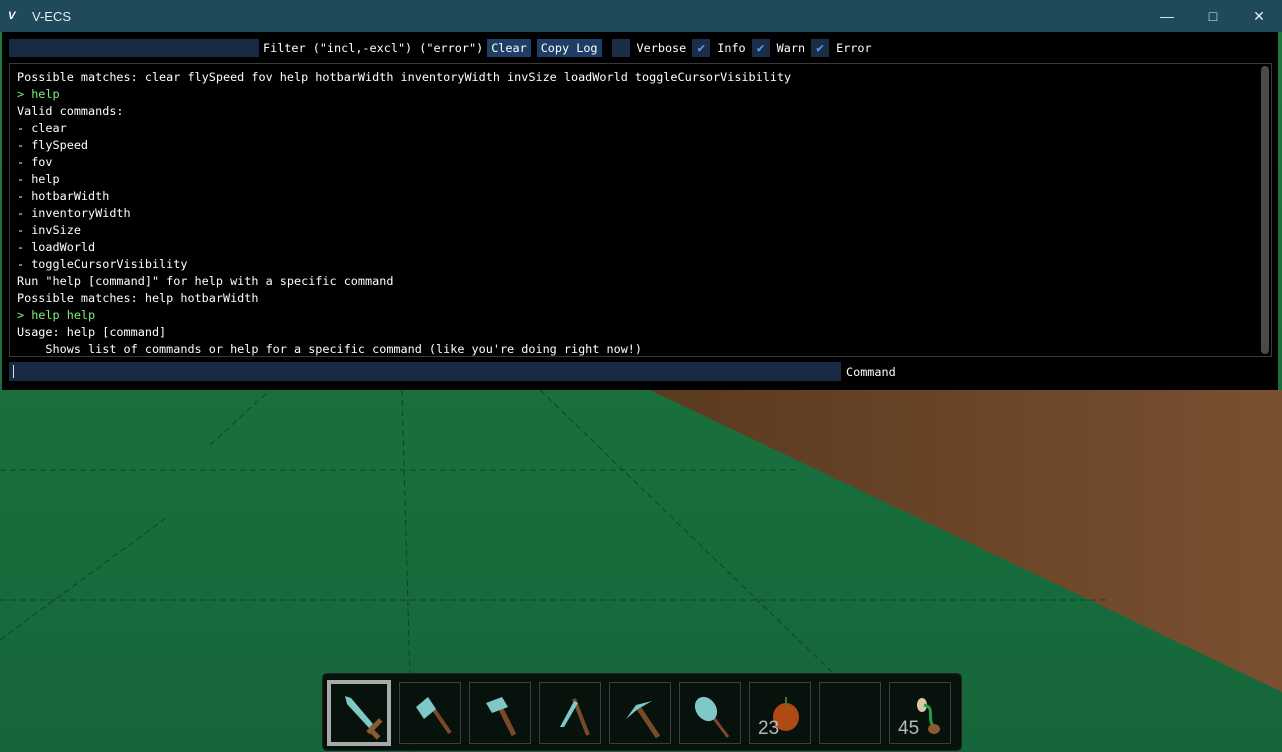 The image size is (1282, 752). I want to click on log-line: Usage: help [command], so click(92, 332).